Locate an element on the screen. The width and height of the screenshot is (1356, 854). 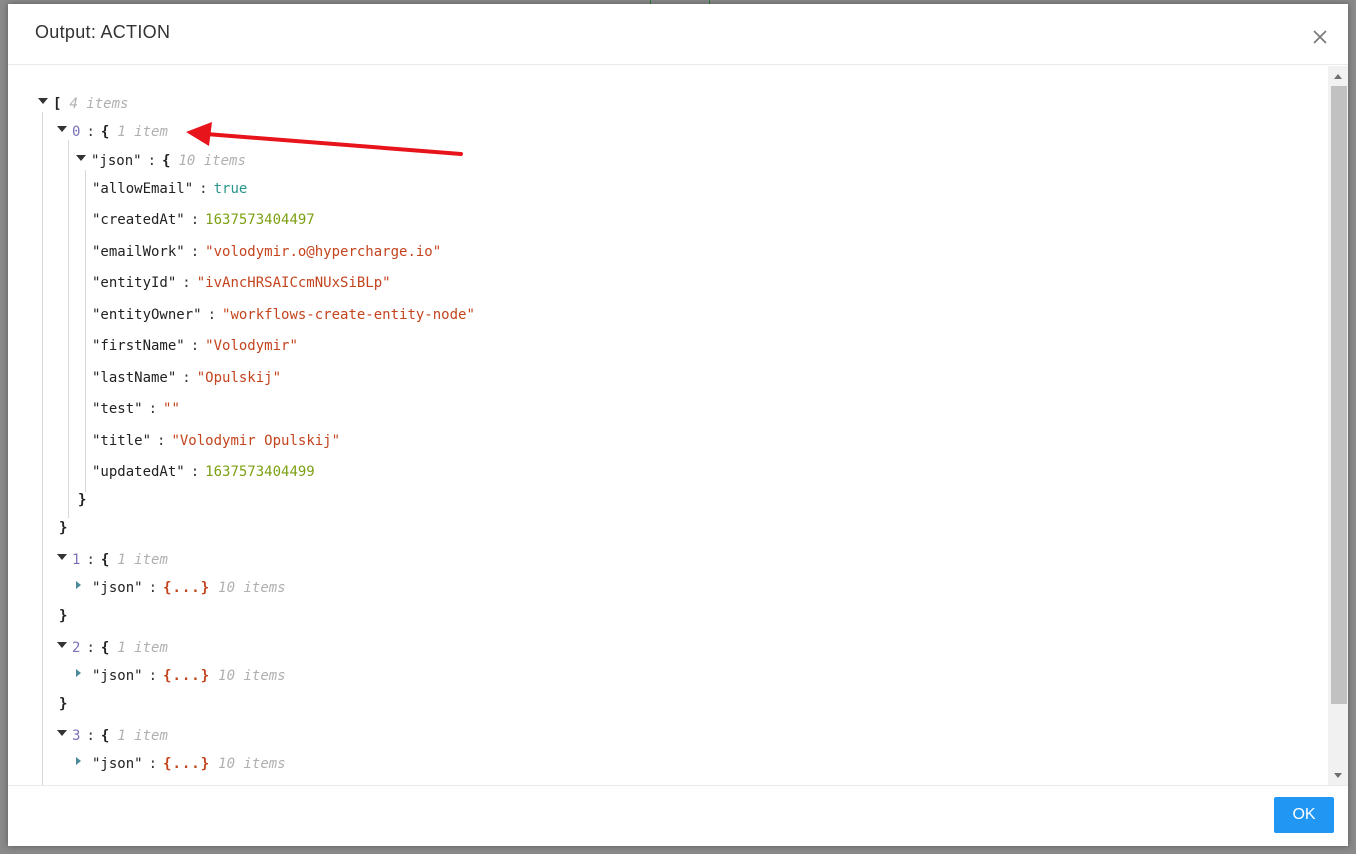
json-field-row: "lastName": "Opulskij" is located at coordinates (187, 378).